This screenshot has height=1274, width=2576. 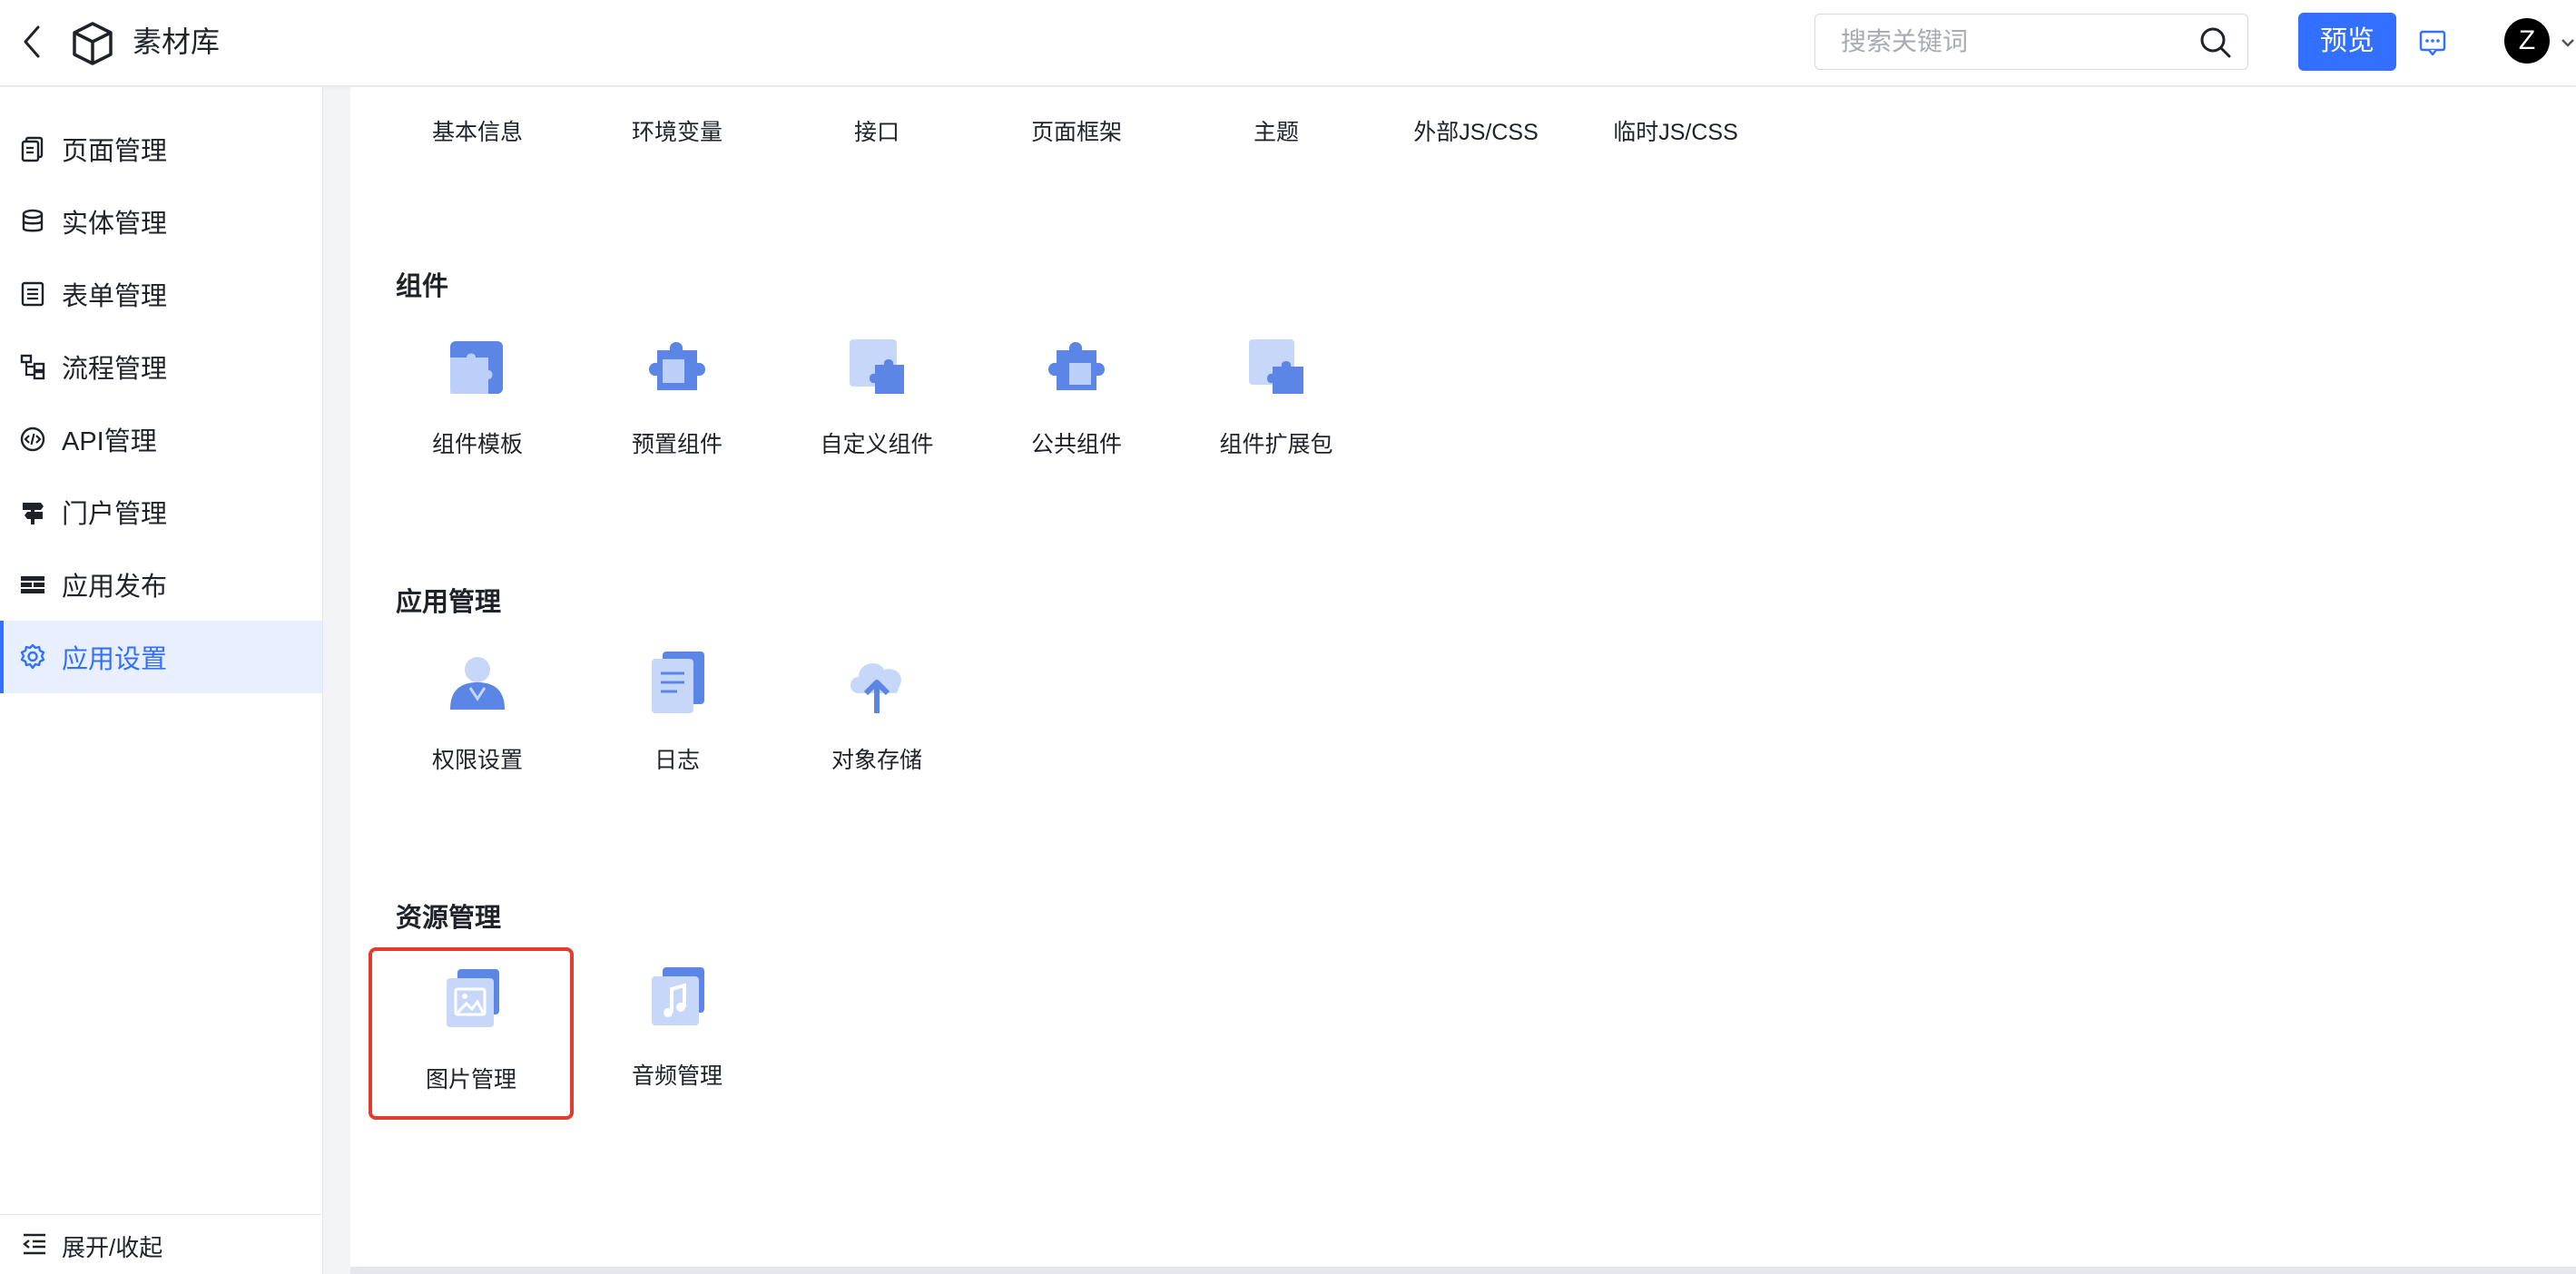 I want to click on collapse-icon, so click(x=34, y=1244).